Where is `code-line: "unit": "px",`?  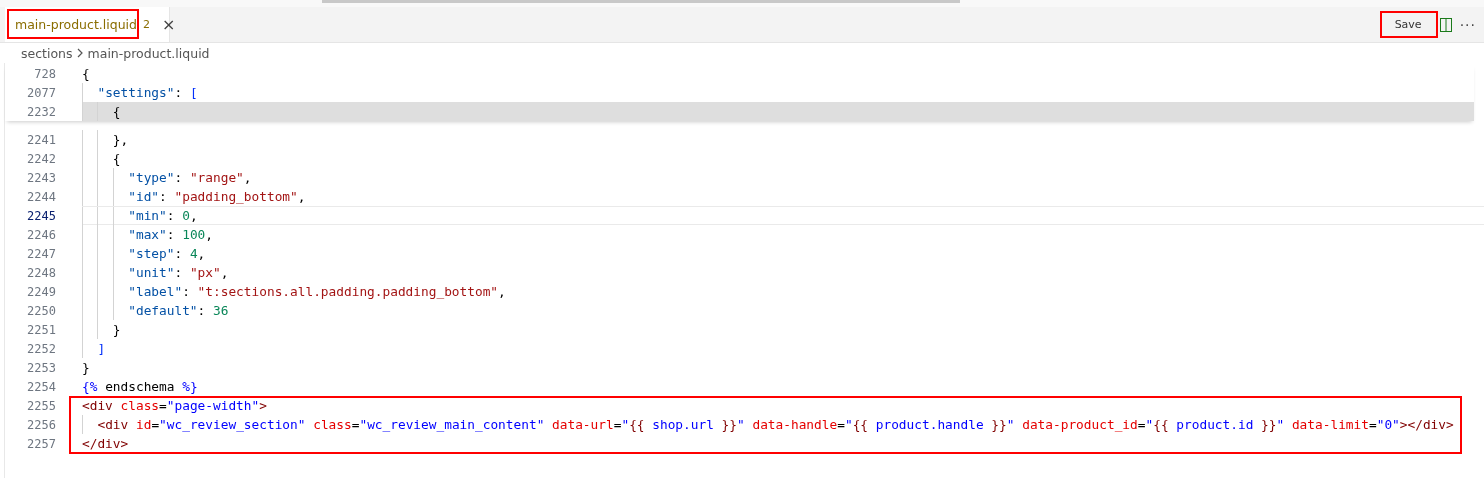
code-line: "unit": "px", is located at coordinates (783, 272).